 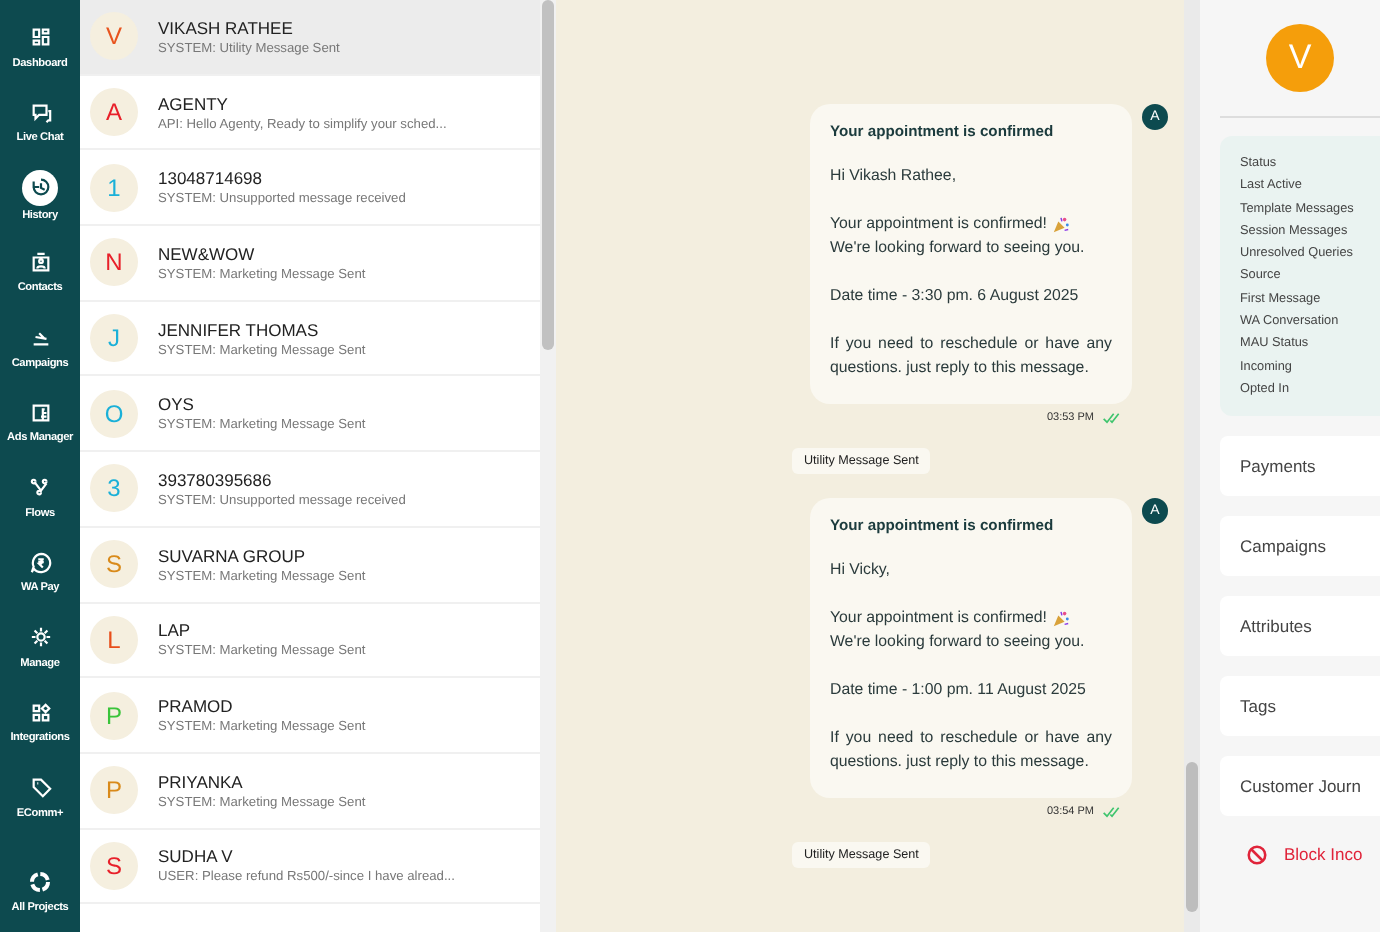 What do you see at coordinates (114, 488) in the screenshot?
I see `contact-avatar: 3` at bounding box center [114, 488].